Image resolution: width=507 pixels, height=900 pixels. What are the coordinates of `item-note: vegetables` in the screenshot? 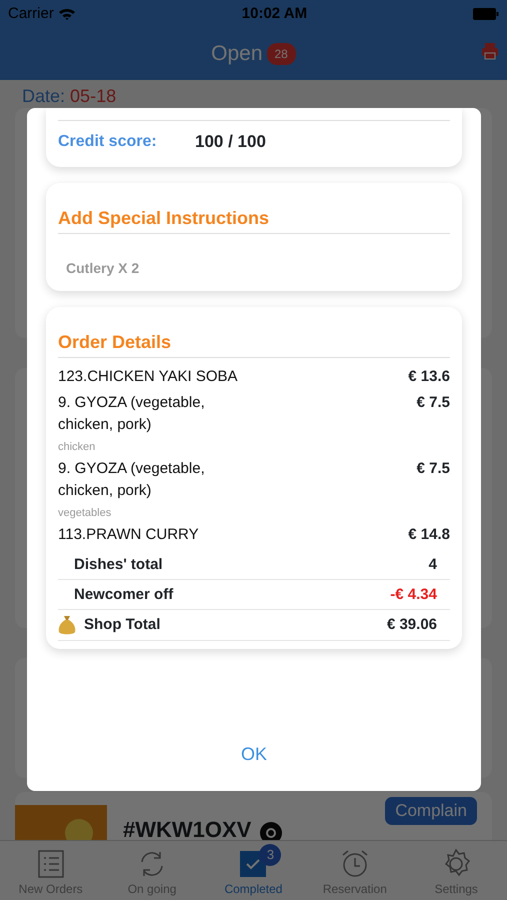 It's located at (85, 512).